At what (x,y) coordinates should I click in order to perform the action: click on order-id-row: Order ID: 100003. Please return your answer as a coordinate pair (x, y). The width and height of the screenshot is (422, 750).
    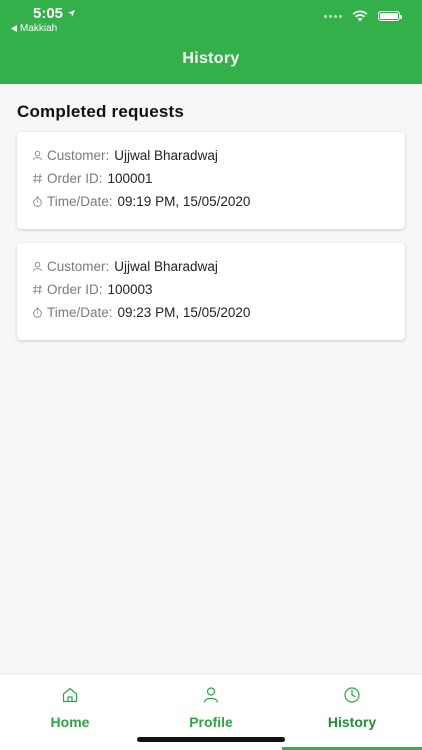
    Looking at the image, I should click on (211, 289).